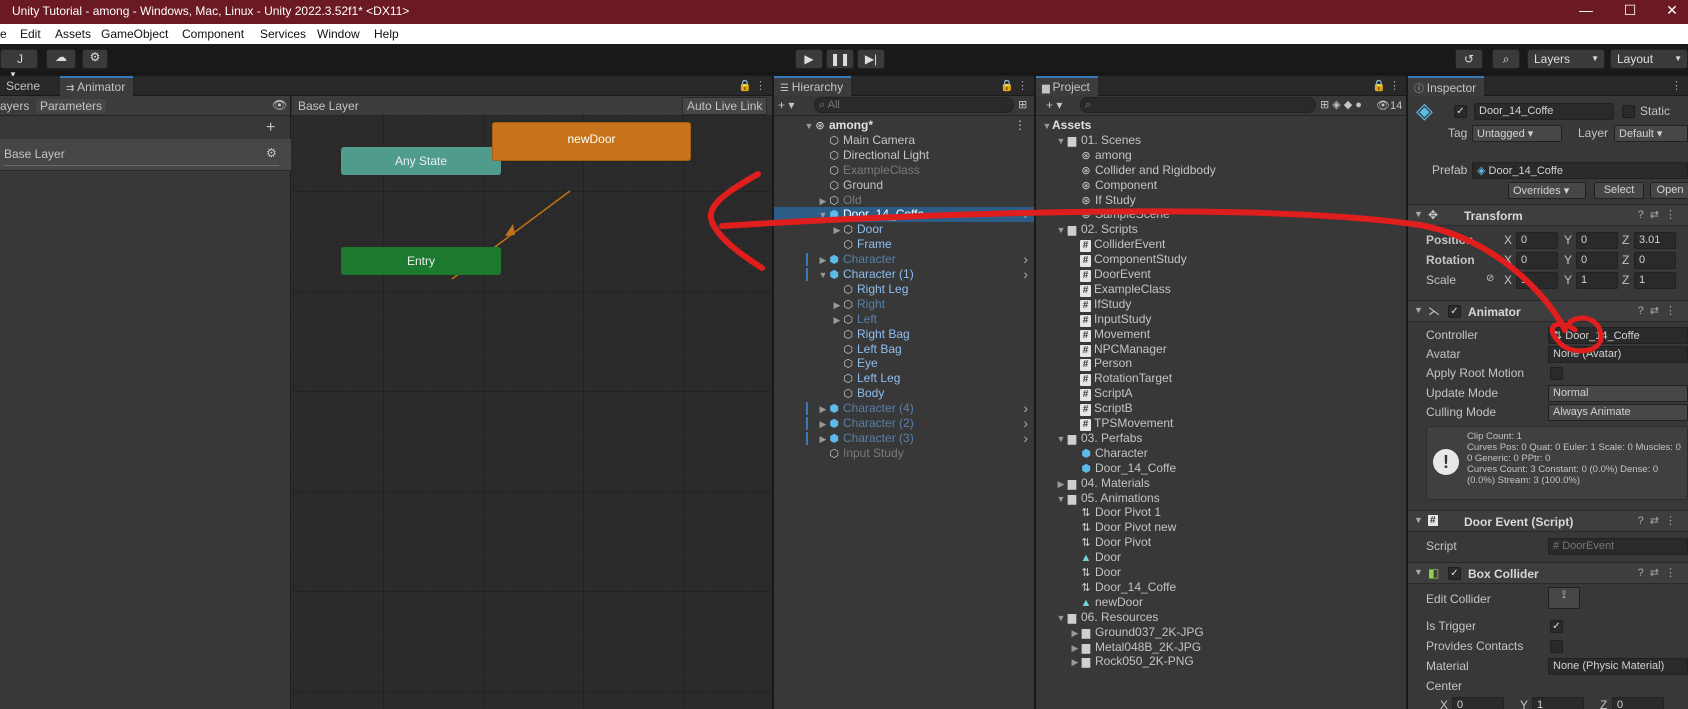 This screenshot has width=1688, height=709. I want to click on project-item: ⇅ Door, so click(1221, 572).